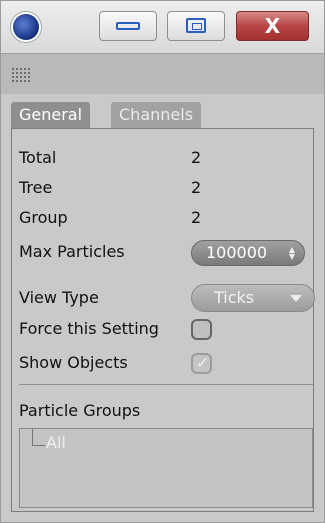 The height and width of the screenshot is (523, 325). I want to click on max-particles-stepper: 100000 ▲ ▼, so click(248, 253).